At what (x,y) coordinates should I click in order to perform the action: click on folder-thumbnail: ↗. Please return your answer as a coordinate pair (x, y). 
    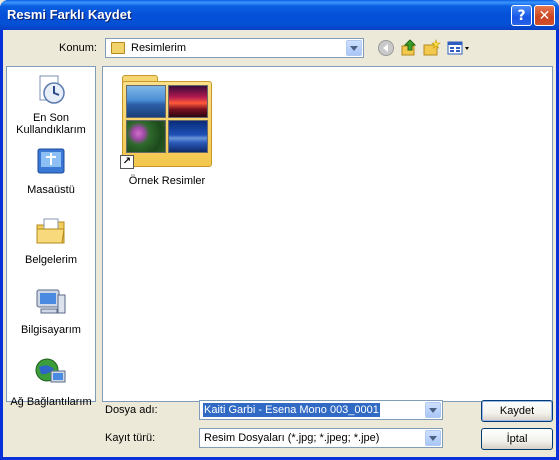
    Looking at the image, I should click on (167, 122).